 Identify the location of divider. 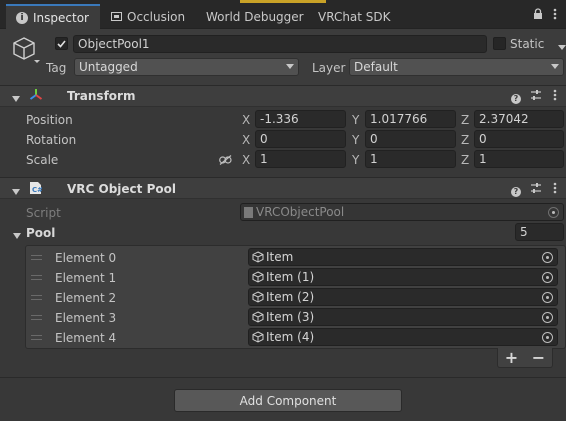
(283, 377).